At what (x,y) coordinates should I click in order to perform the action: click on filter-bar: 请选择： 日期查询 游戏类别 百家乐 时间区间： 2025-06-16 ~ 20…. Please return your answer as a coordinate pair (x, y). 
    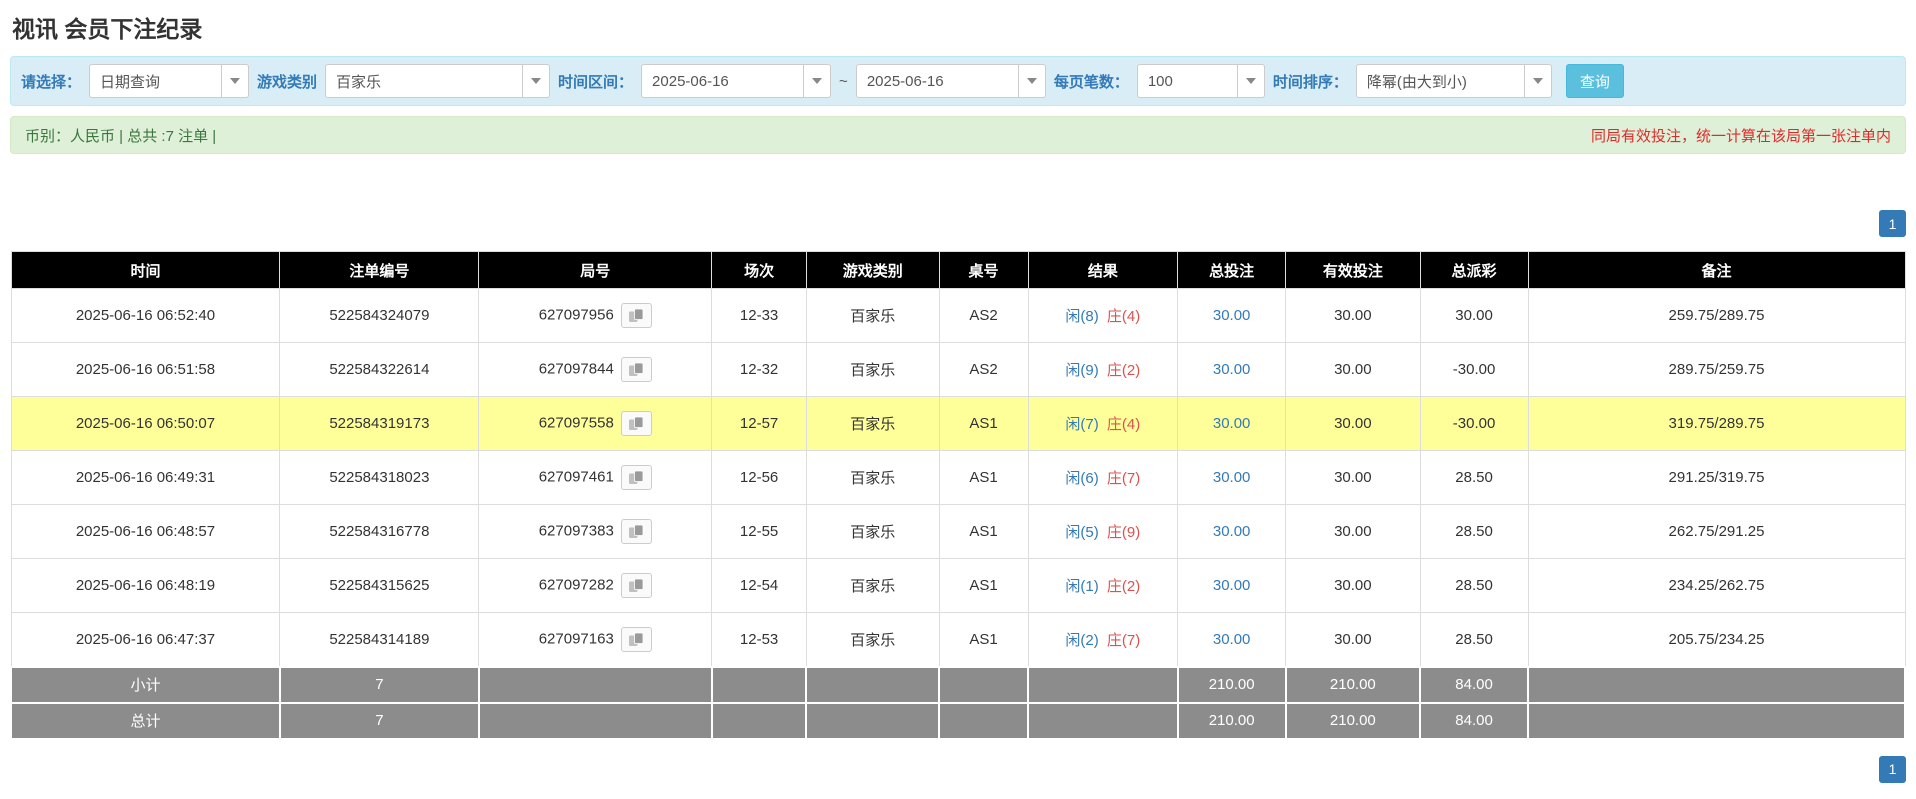
    Looking at the image, I should click on (958, 81).